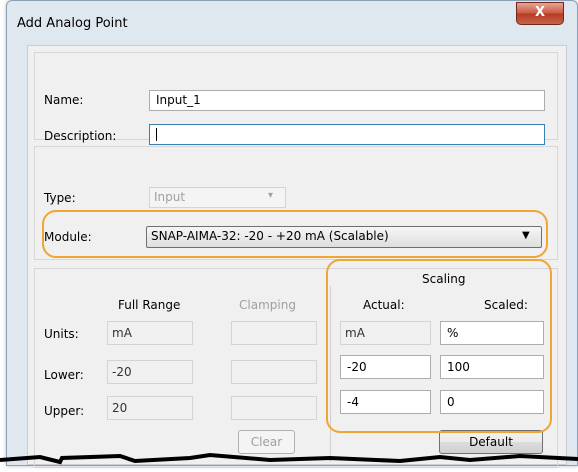  I want to click on type-label: Type:, so click(60, 198).